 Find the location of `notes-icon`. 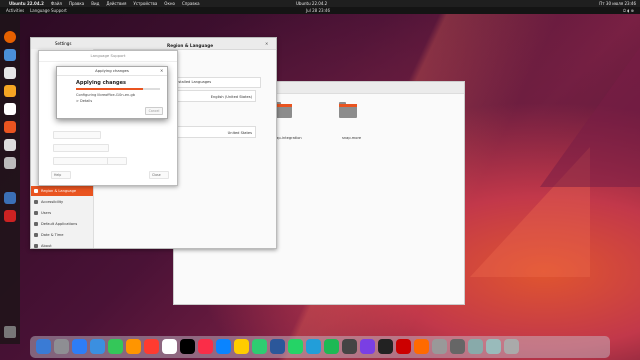

notes-icon is located at coordinates (241, 346).